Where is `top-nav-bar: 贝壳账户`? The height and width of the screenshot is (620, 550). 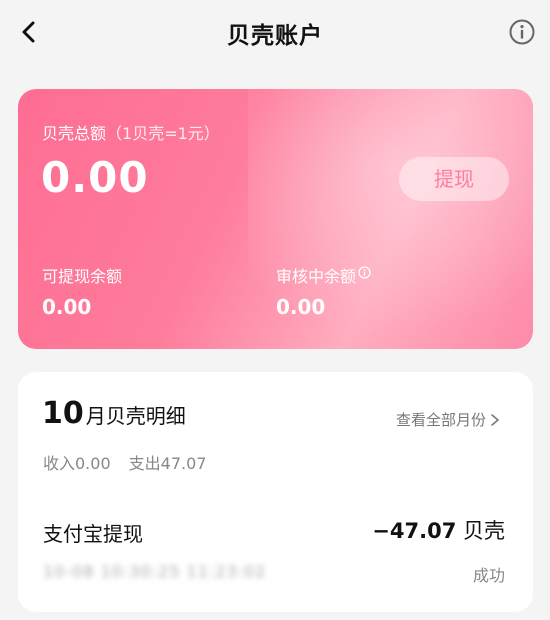
top-nav-bar: 贝壳账户 is located at coordinates (275, 32).